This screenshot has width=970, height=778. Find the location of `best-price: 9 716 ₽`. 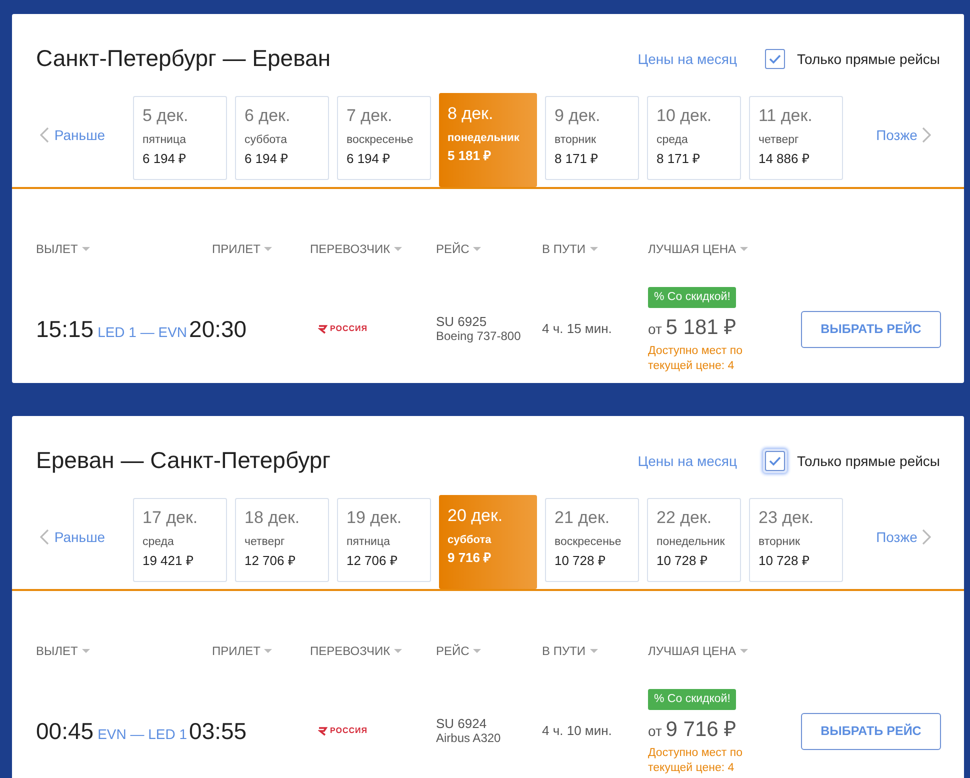

best-price: 9 716 ₽ is located at coordinates (701, 730).